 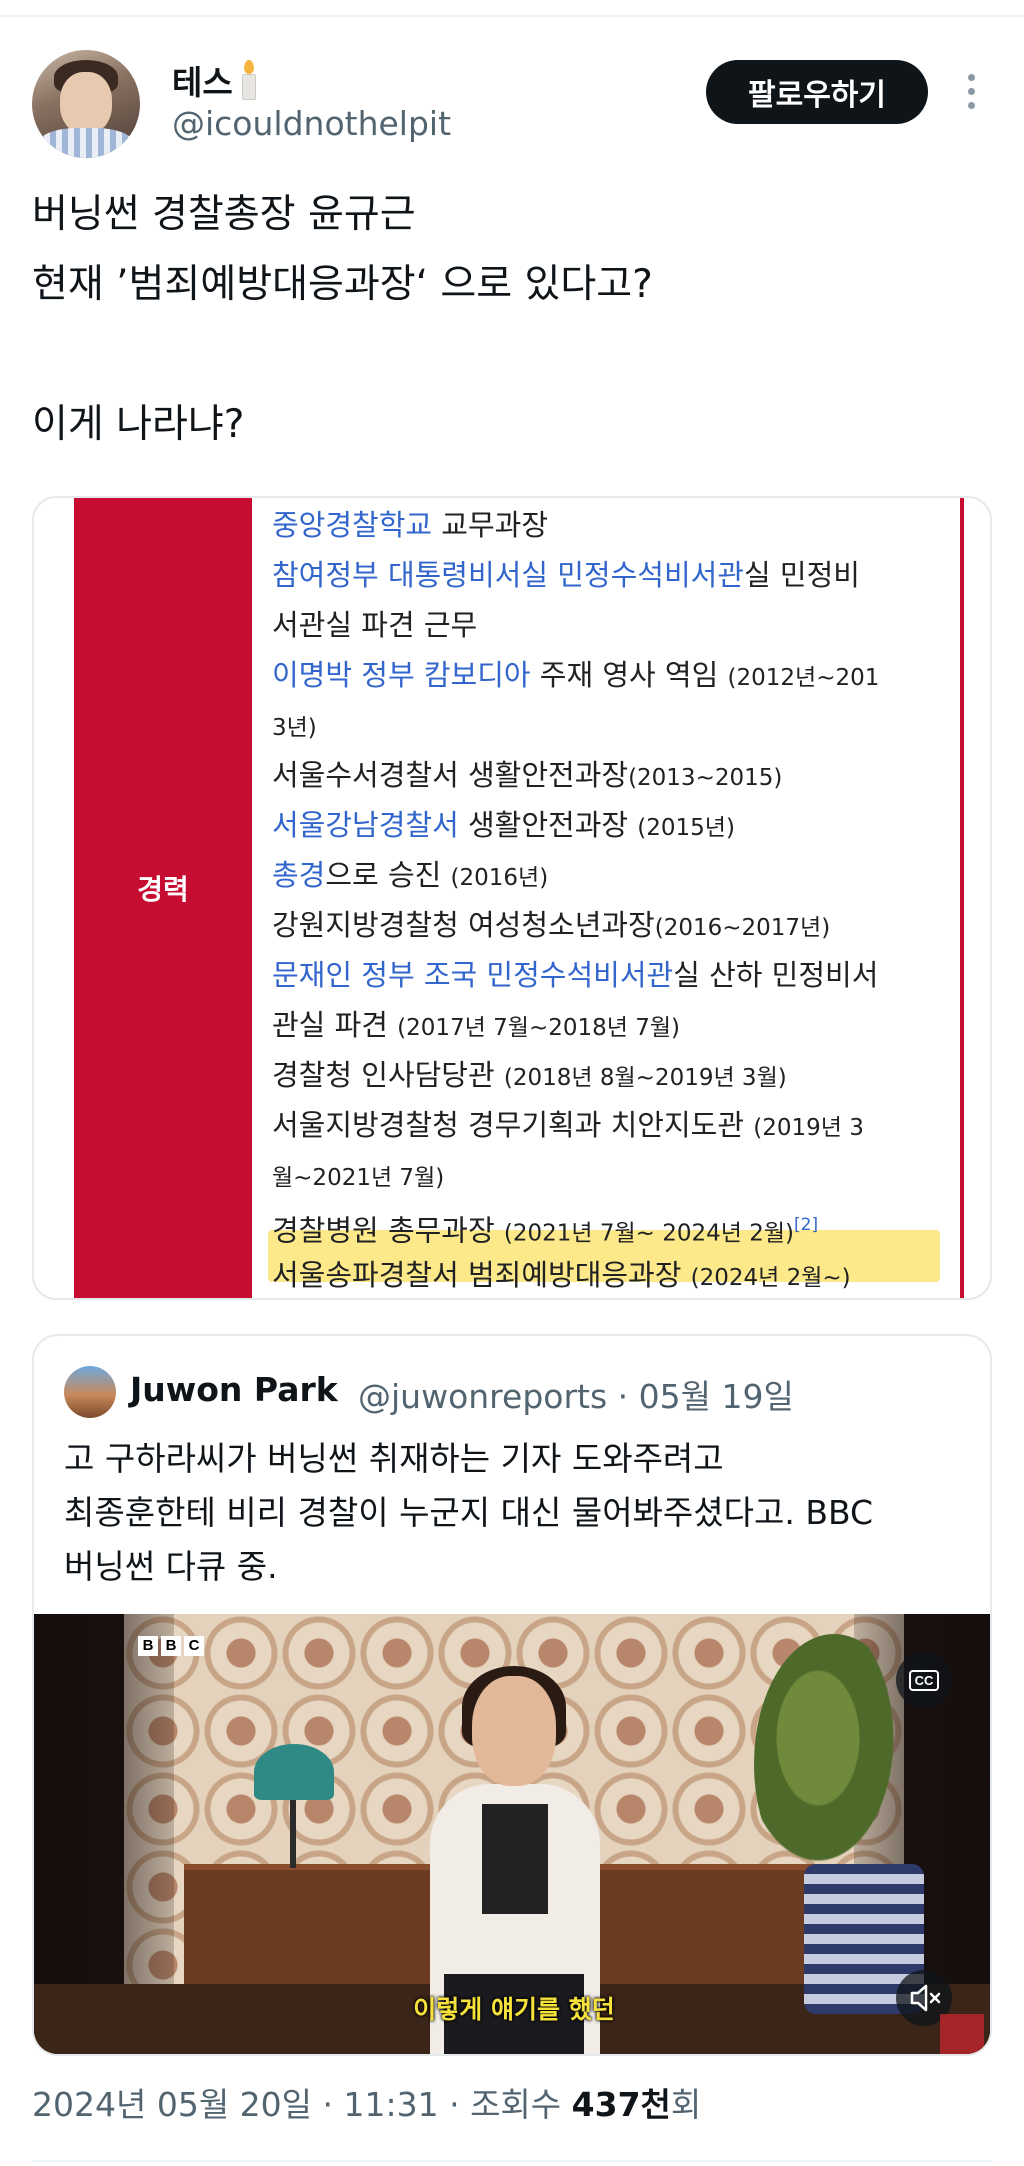 I want to click on career-line: 월~2021년 7월), so click(x=358, y=1175).